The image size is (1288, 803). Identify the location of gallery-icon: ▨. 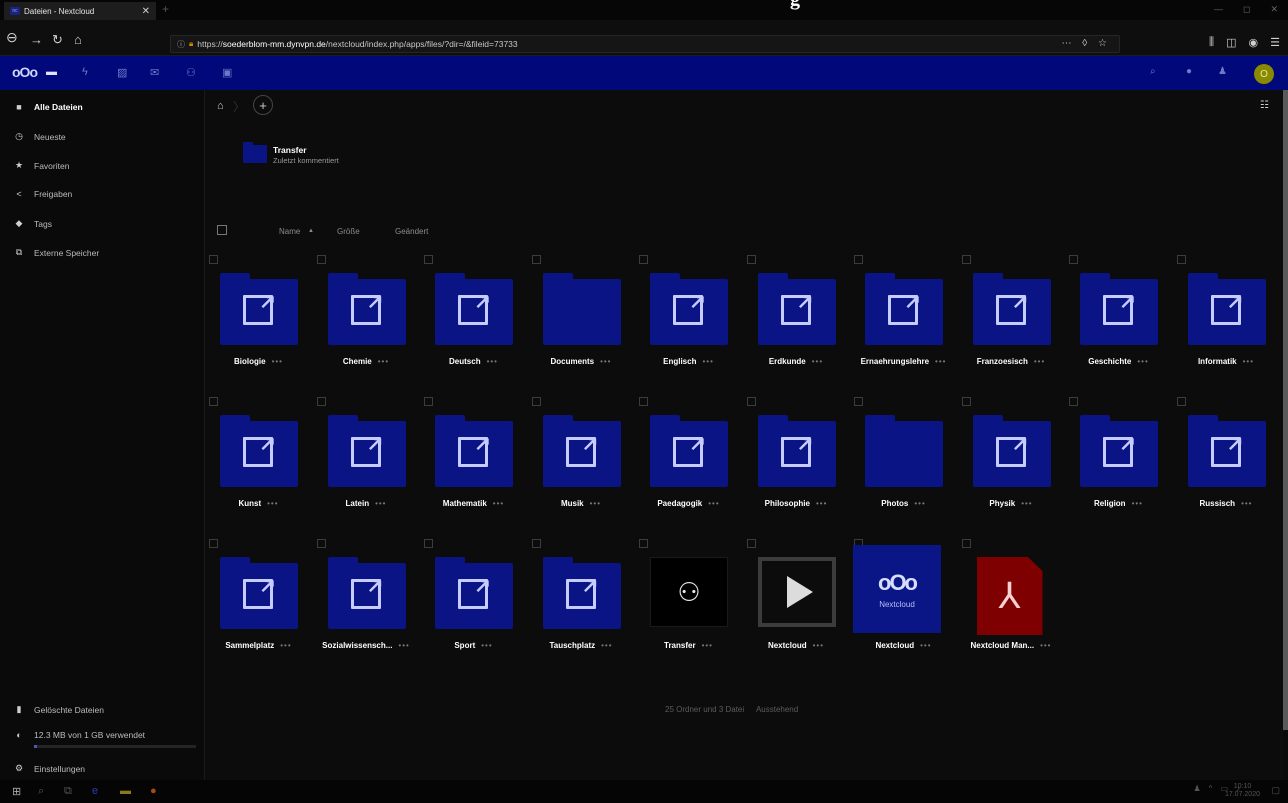
(122, 72).